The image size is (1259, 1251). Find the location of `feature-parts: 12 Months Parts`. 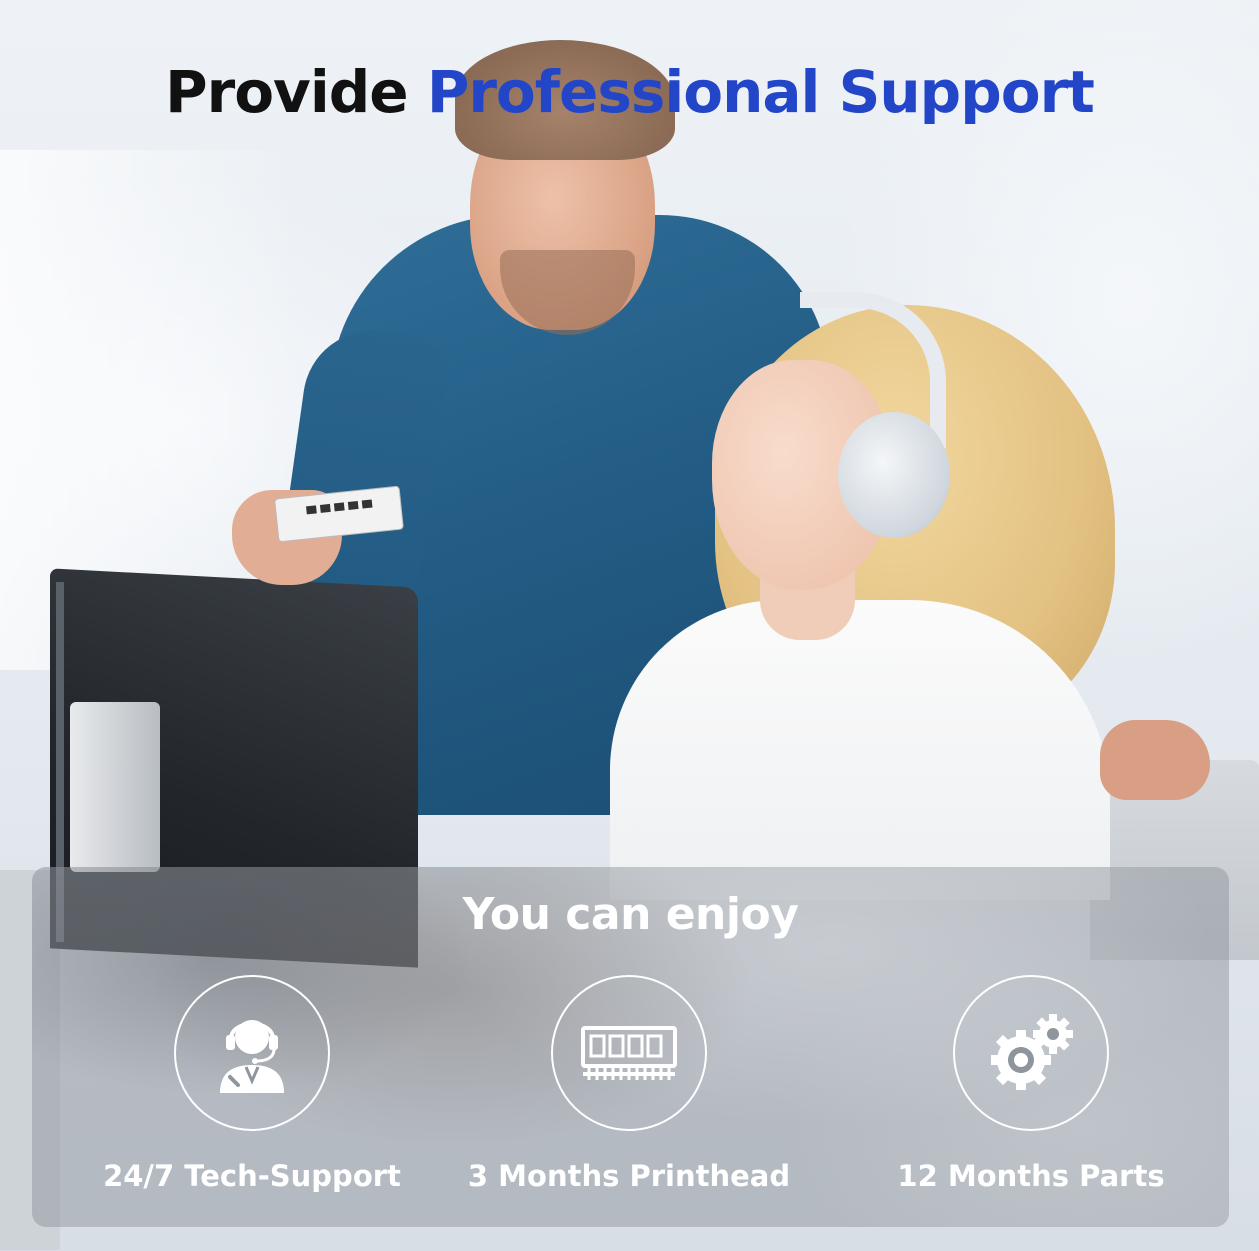

feature-parts: 12 Months Parts is located at coordinates (1030, 1095).